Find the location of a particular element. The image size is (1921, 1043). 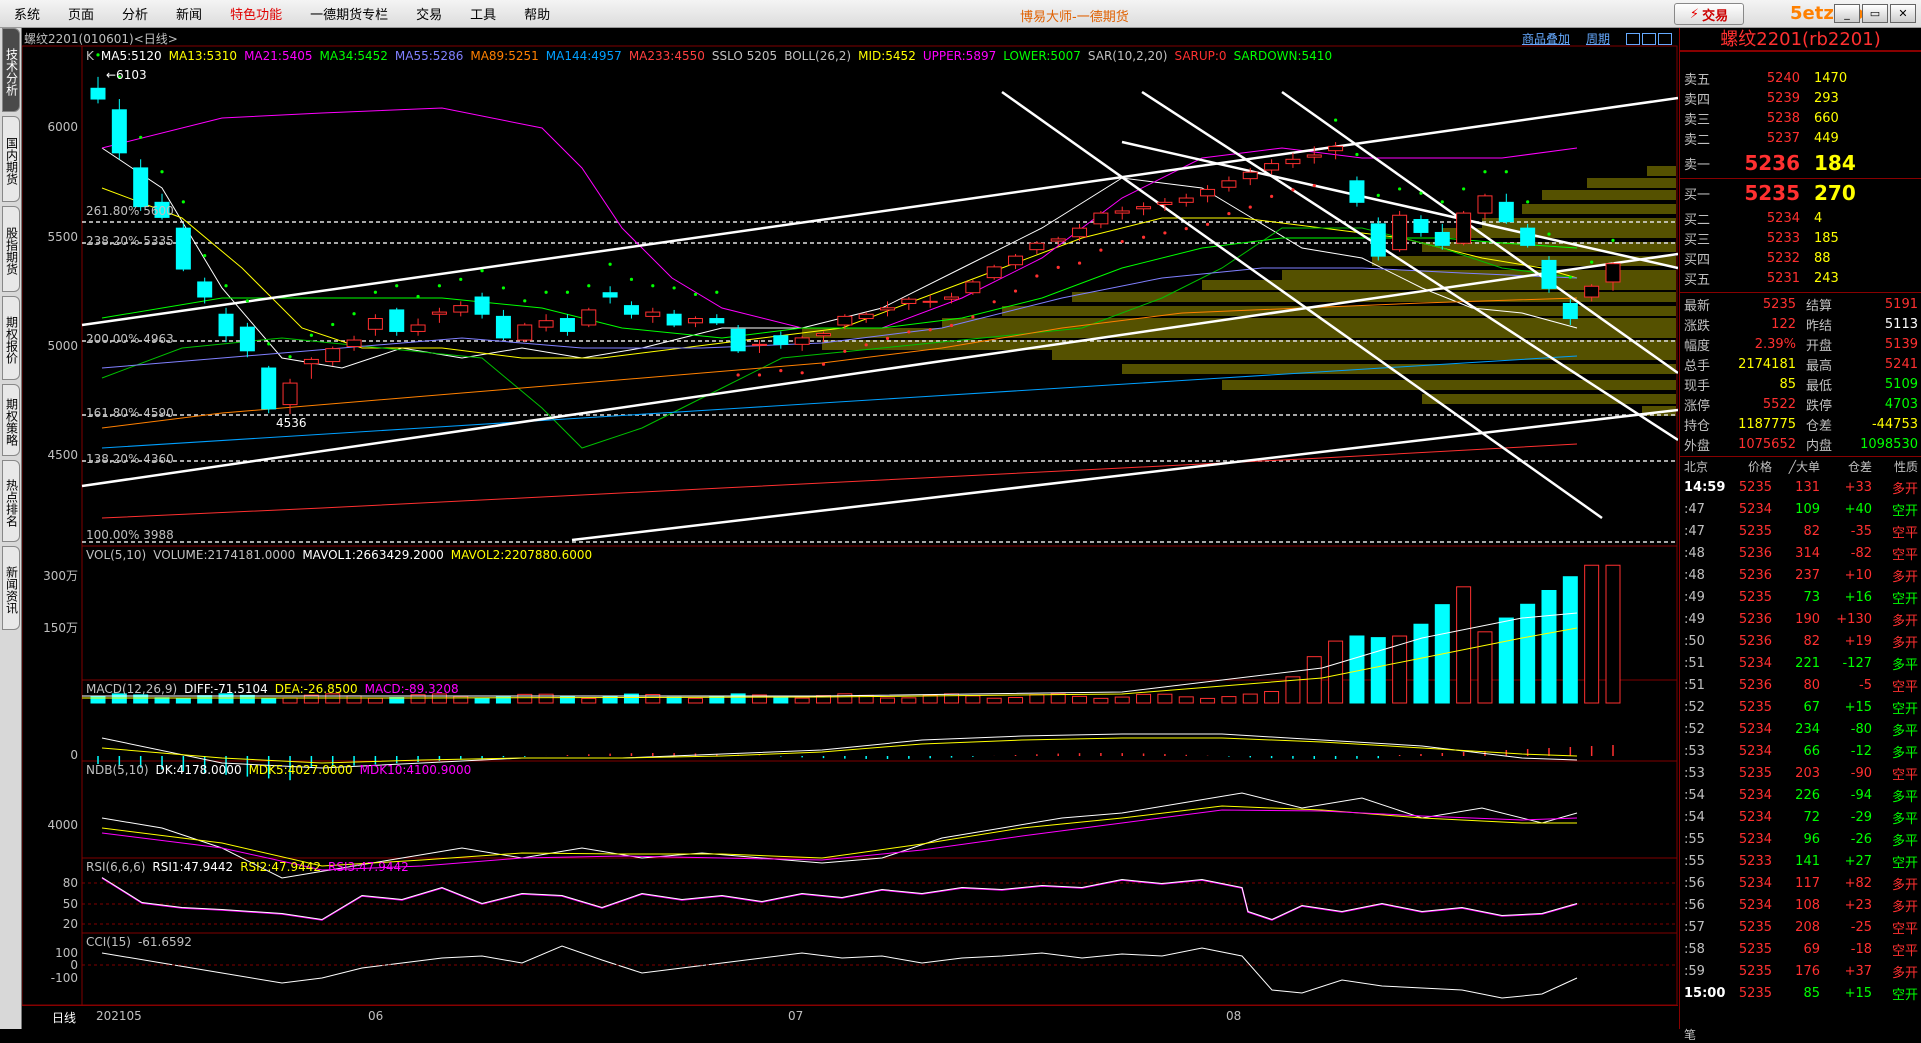

tick-row: :52 5235 67 +15 空开 is located at coordinates (1800, 707).